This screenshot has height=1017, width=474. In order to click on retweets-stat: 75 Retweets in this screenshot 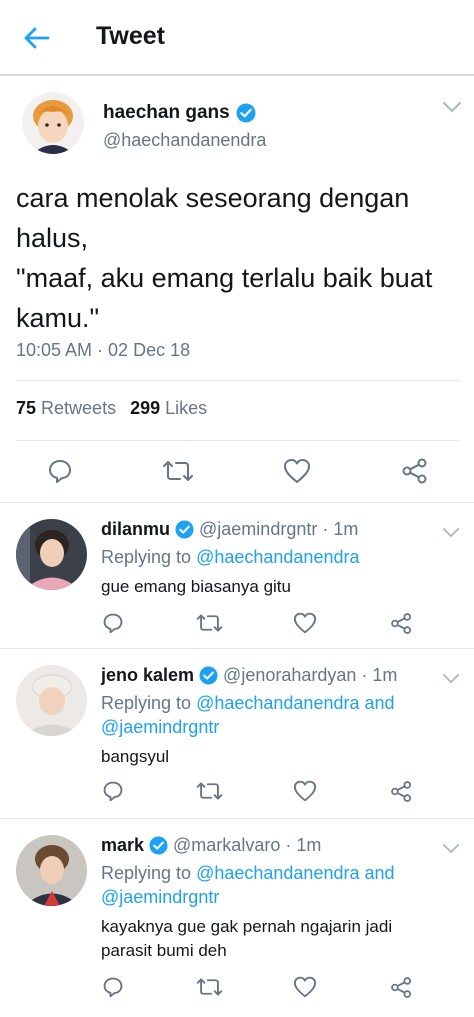, I will do `click(66, 408)`.